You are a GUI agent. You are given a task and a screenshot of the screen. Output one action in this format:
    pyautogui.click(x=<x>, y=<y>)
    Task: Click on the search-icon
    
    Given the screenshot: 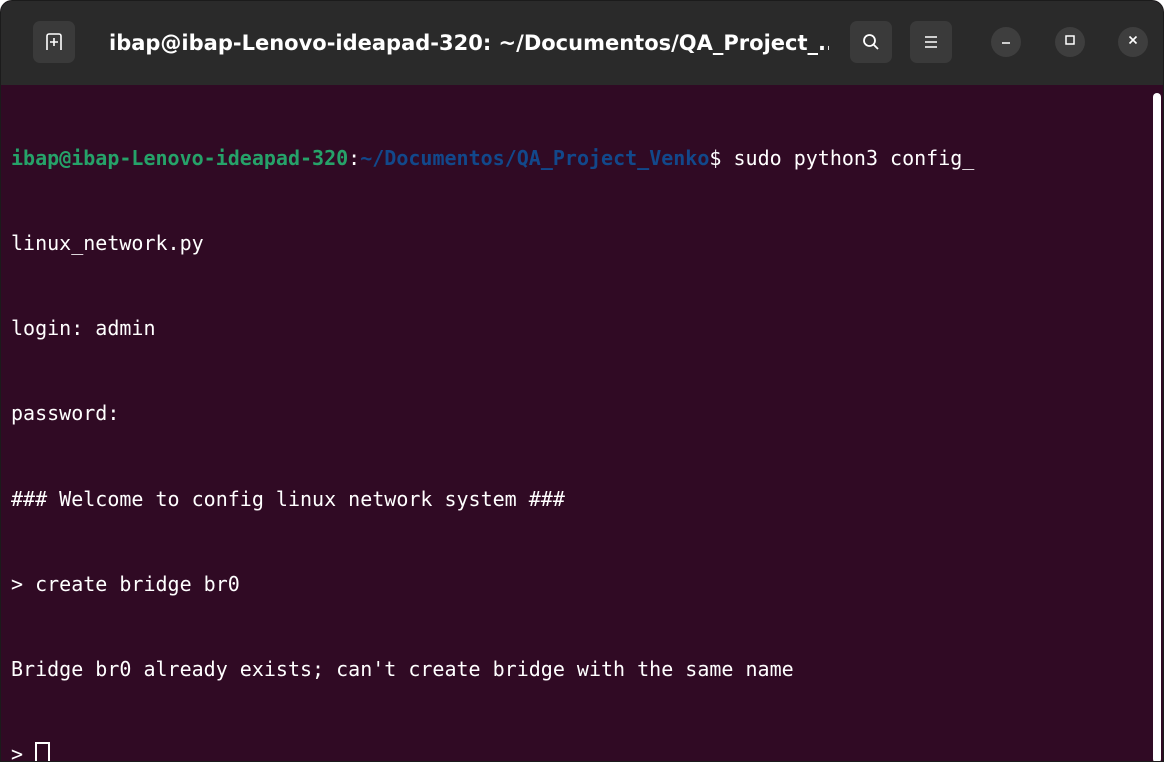 What is the action you would take?
    pyautogui.click(x=871, y=42)
    